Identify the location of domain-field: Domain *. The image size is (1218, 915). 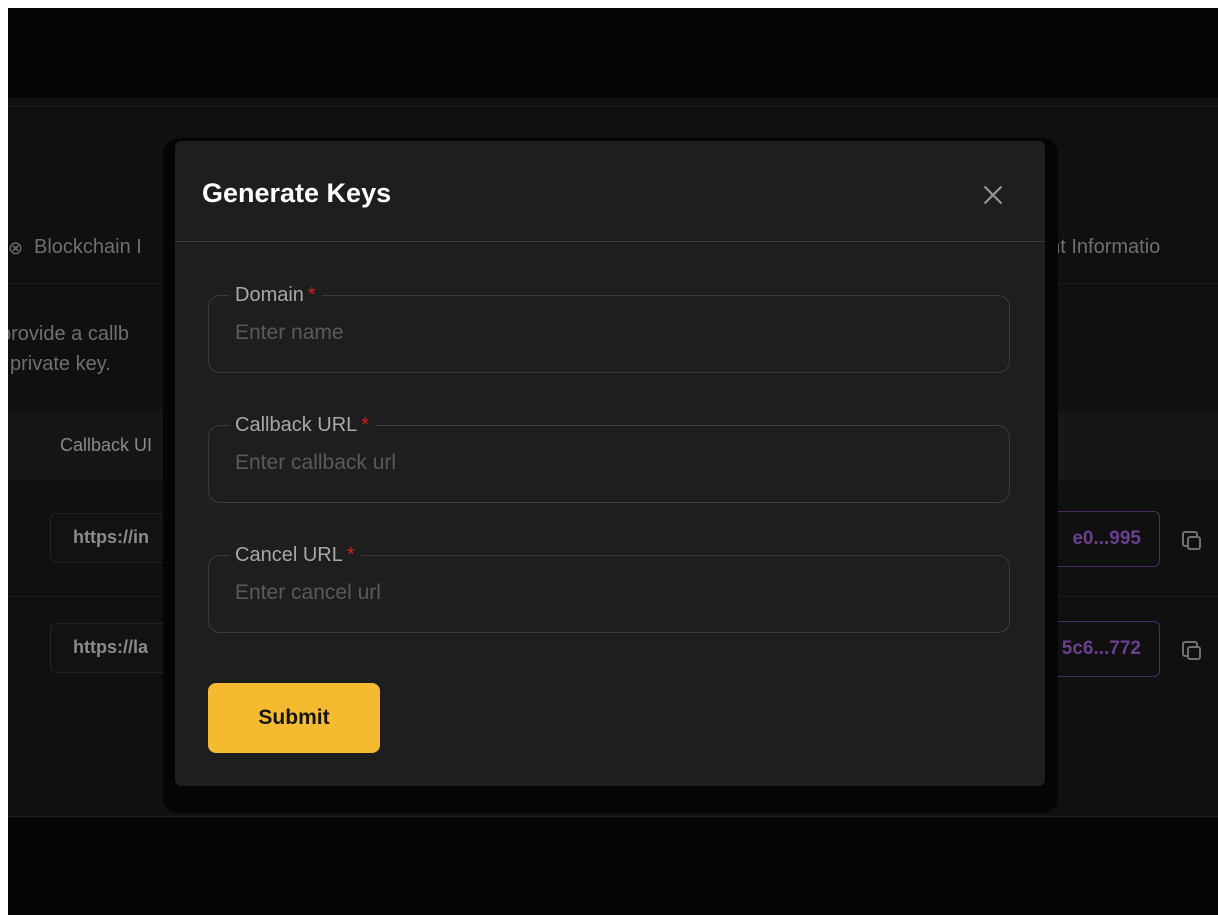
(609, 329).